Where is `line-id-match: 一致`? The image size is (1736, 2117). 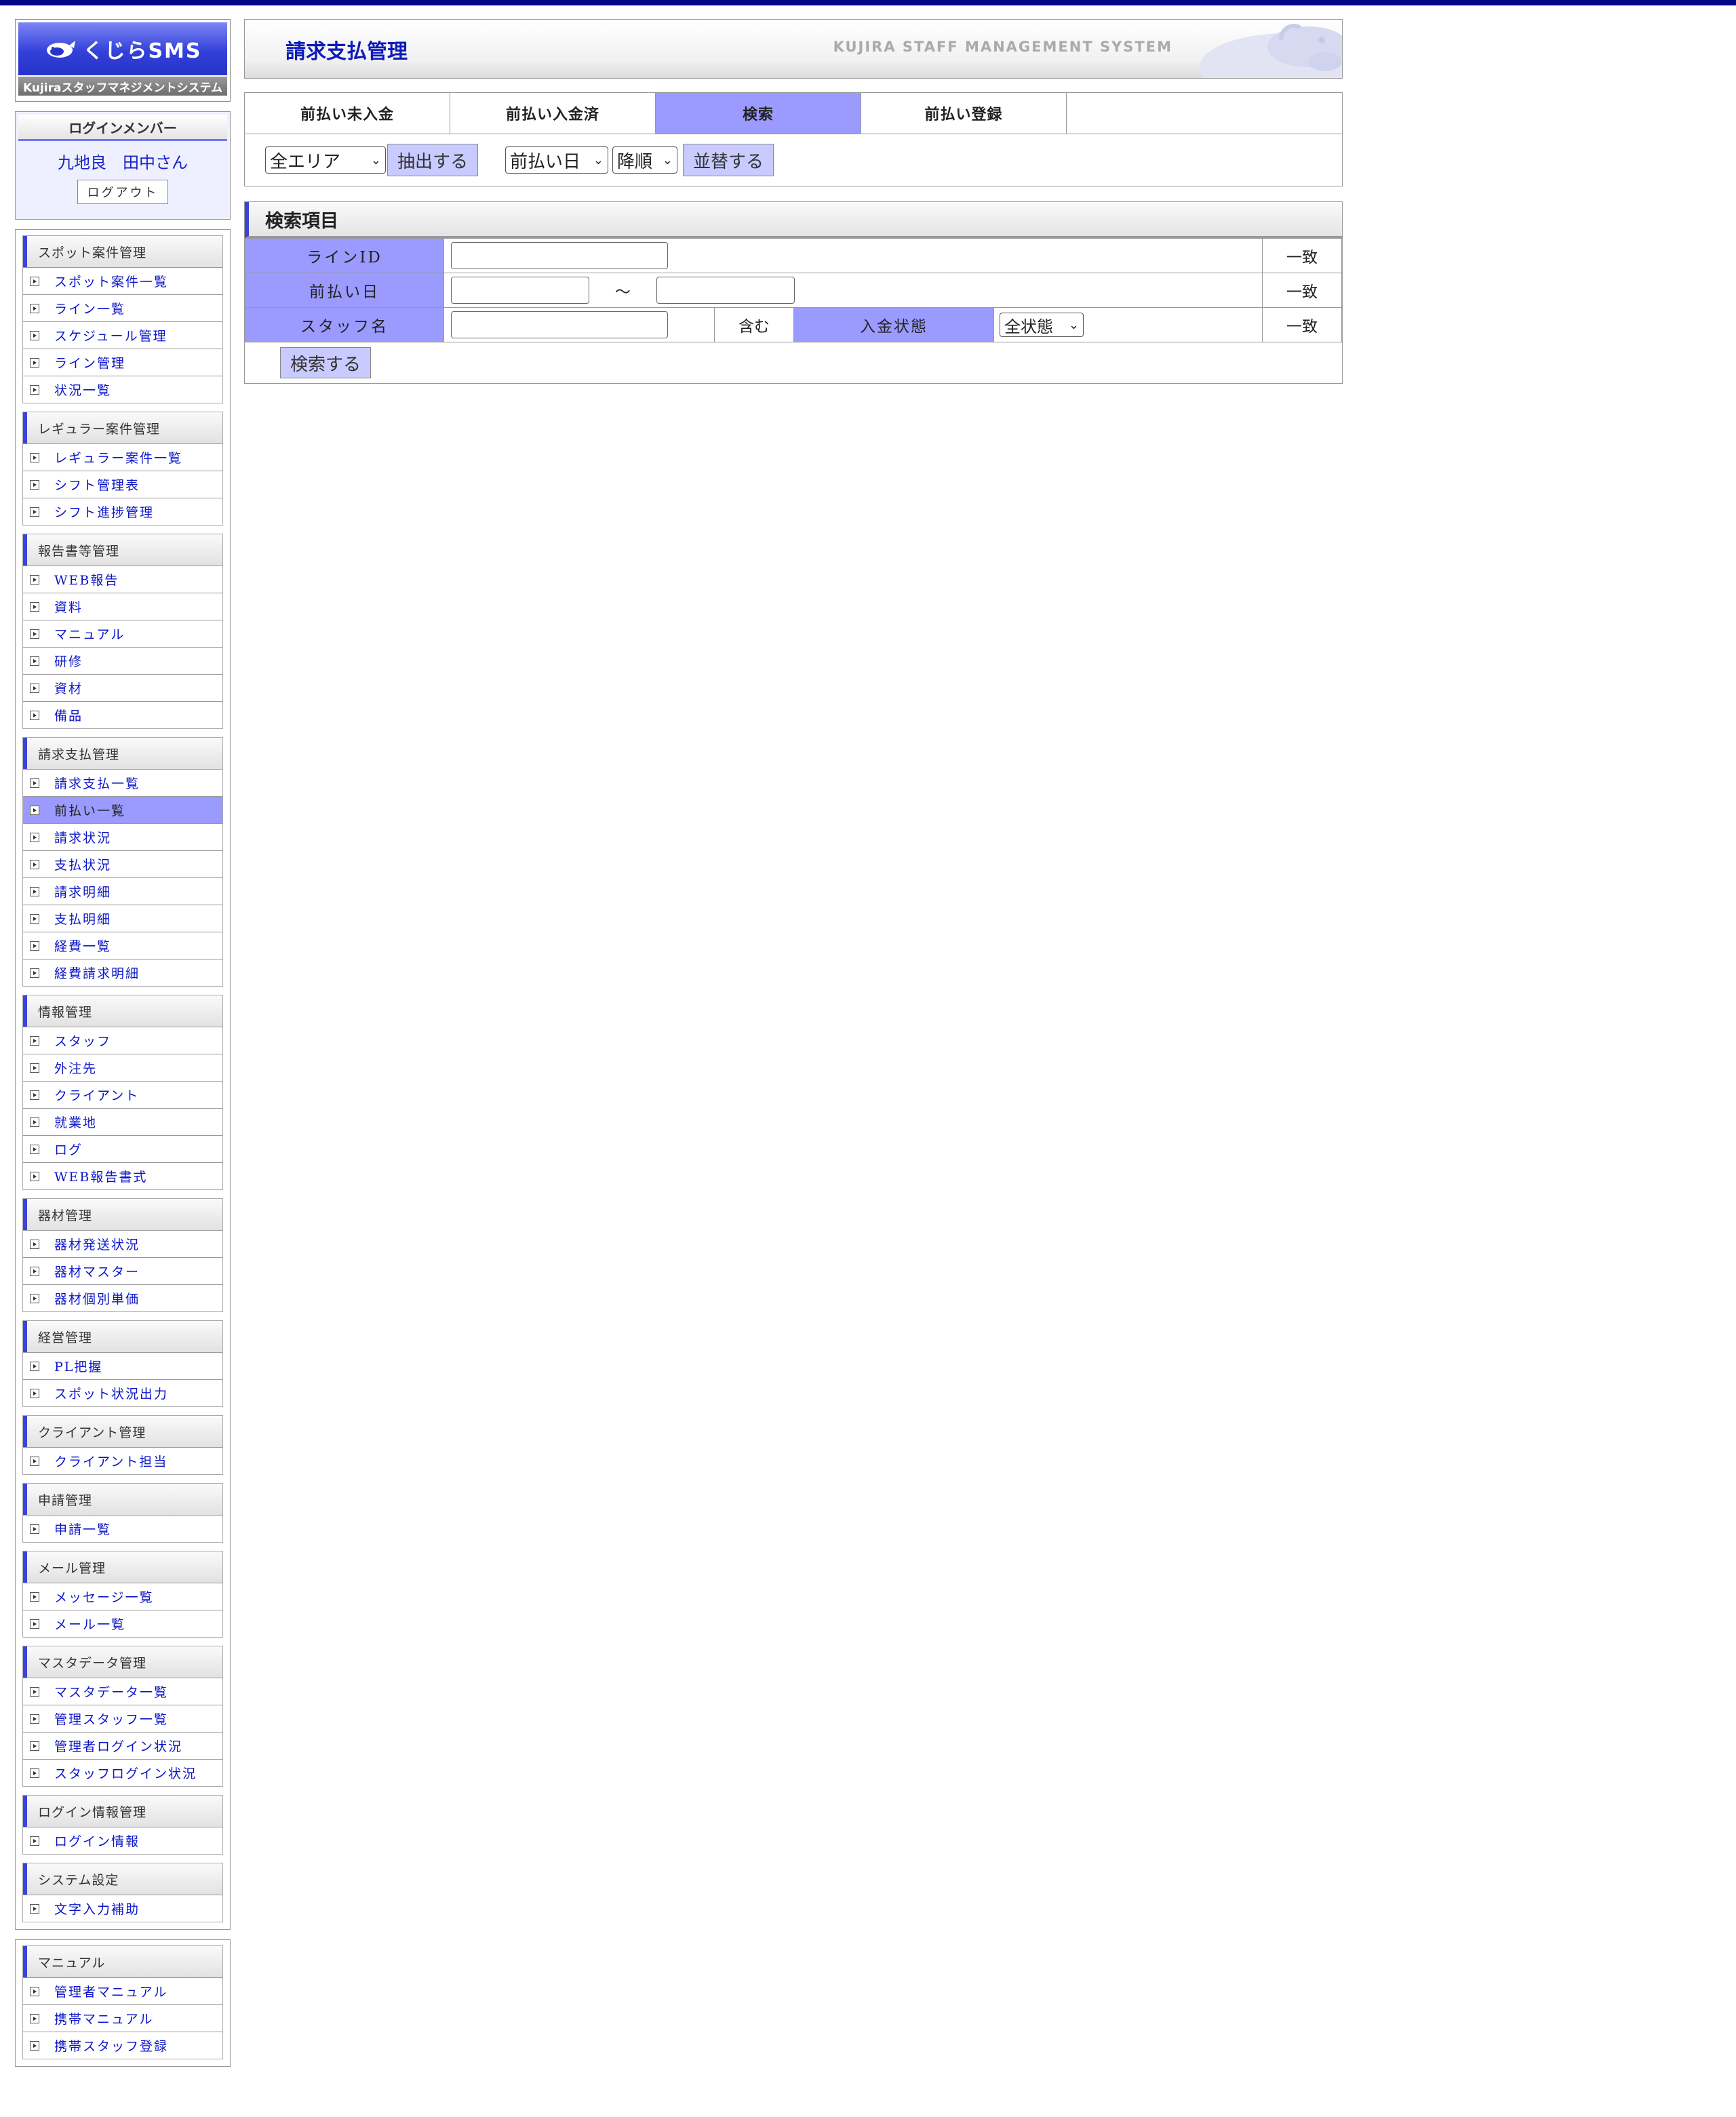
line-id-match: 一致 is located at coordinates (1302, 255).